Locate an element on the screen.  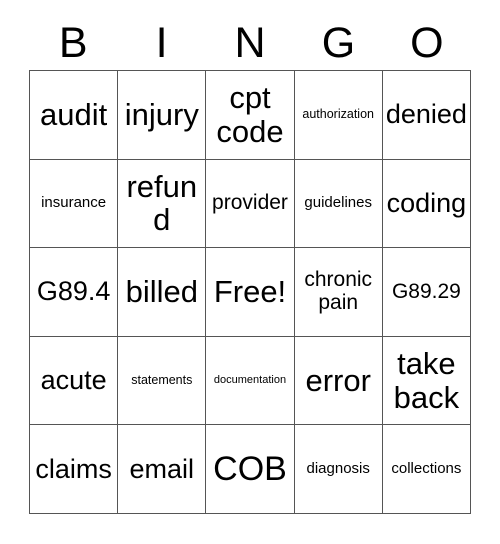
bingo-cell: chronic pain is located at coordinates (338, 292).